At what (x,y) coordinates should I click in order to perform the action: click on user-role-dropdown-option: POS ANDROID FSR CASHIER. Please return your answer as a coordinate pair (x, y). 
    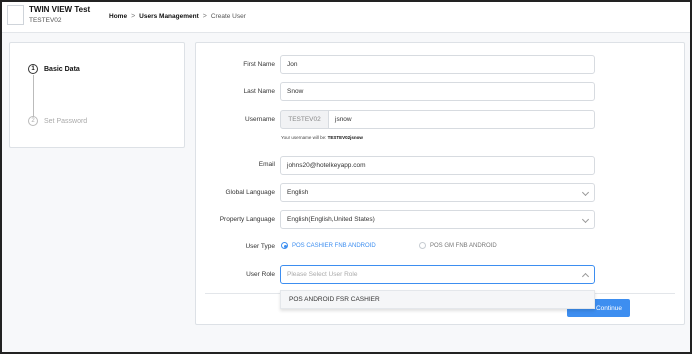
    Looking at the image, I should click on (437, 299).